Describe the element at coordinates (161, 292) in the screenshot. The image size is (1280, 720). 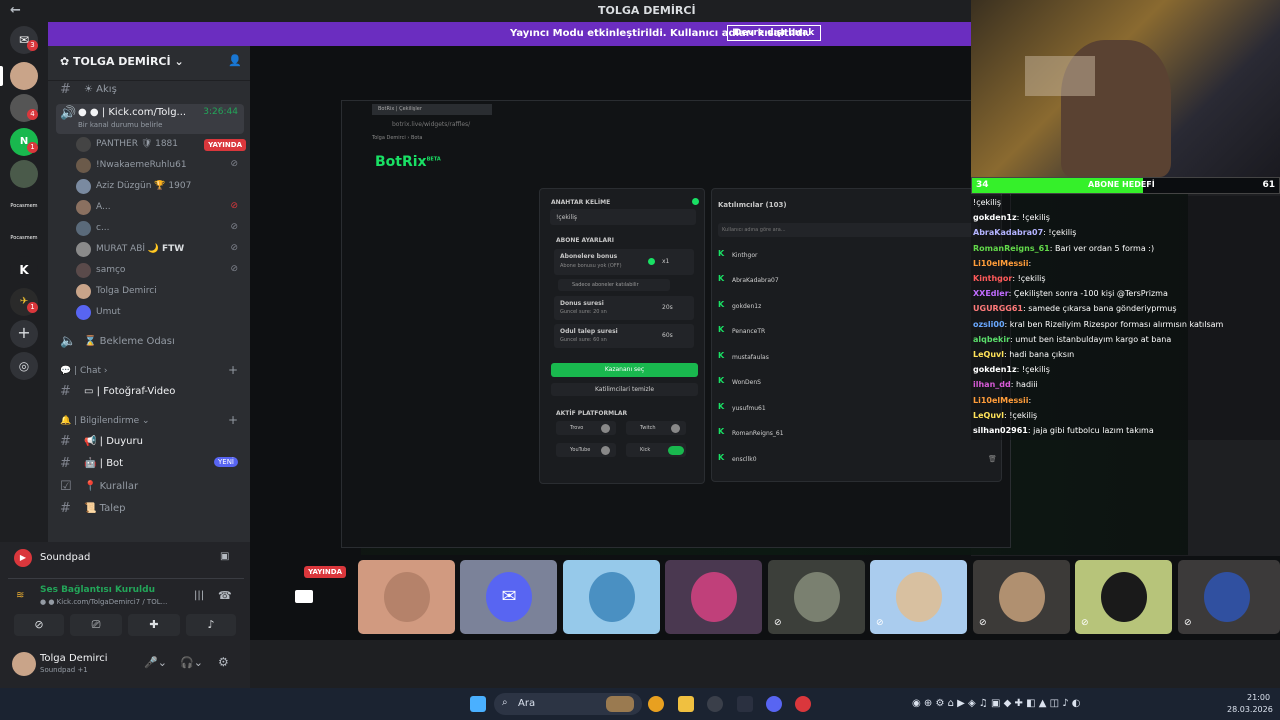
I see `voice-user: Tolga Demirci` at that location.